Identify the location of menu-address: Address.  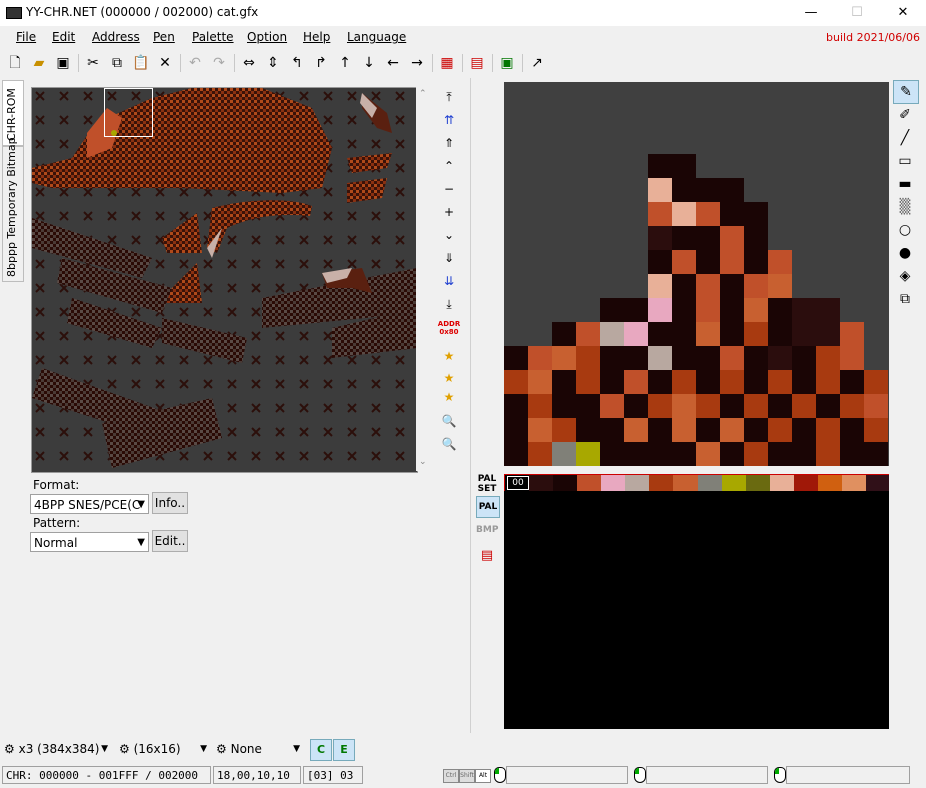
(116, 37).